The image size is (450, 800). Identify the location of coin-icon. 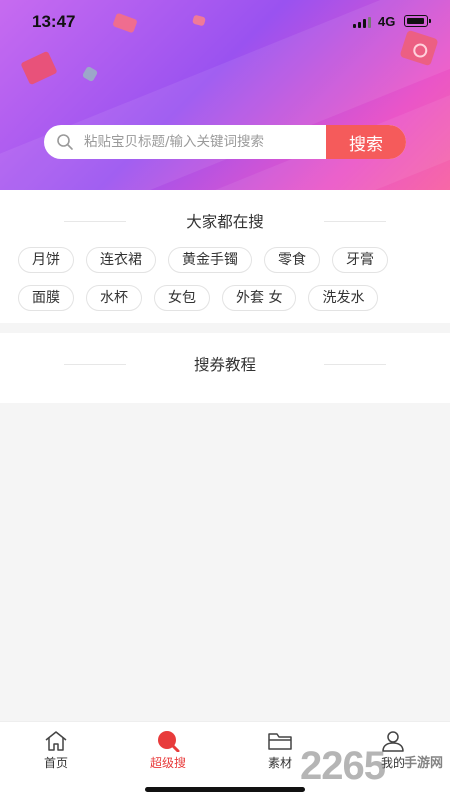
(90, 74).